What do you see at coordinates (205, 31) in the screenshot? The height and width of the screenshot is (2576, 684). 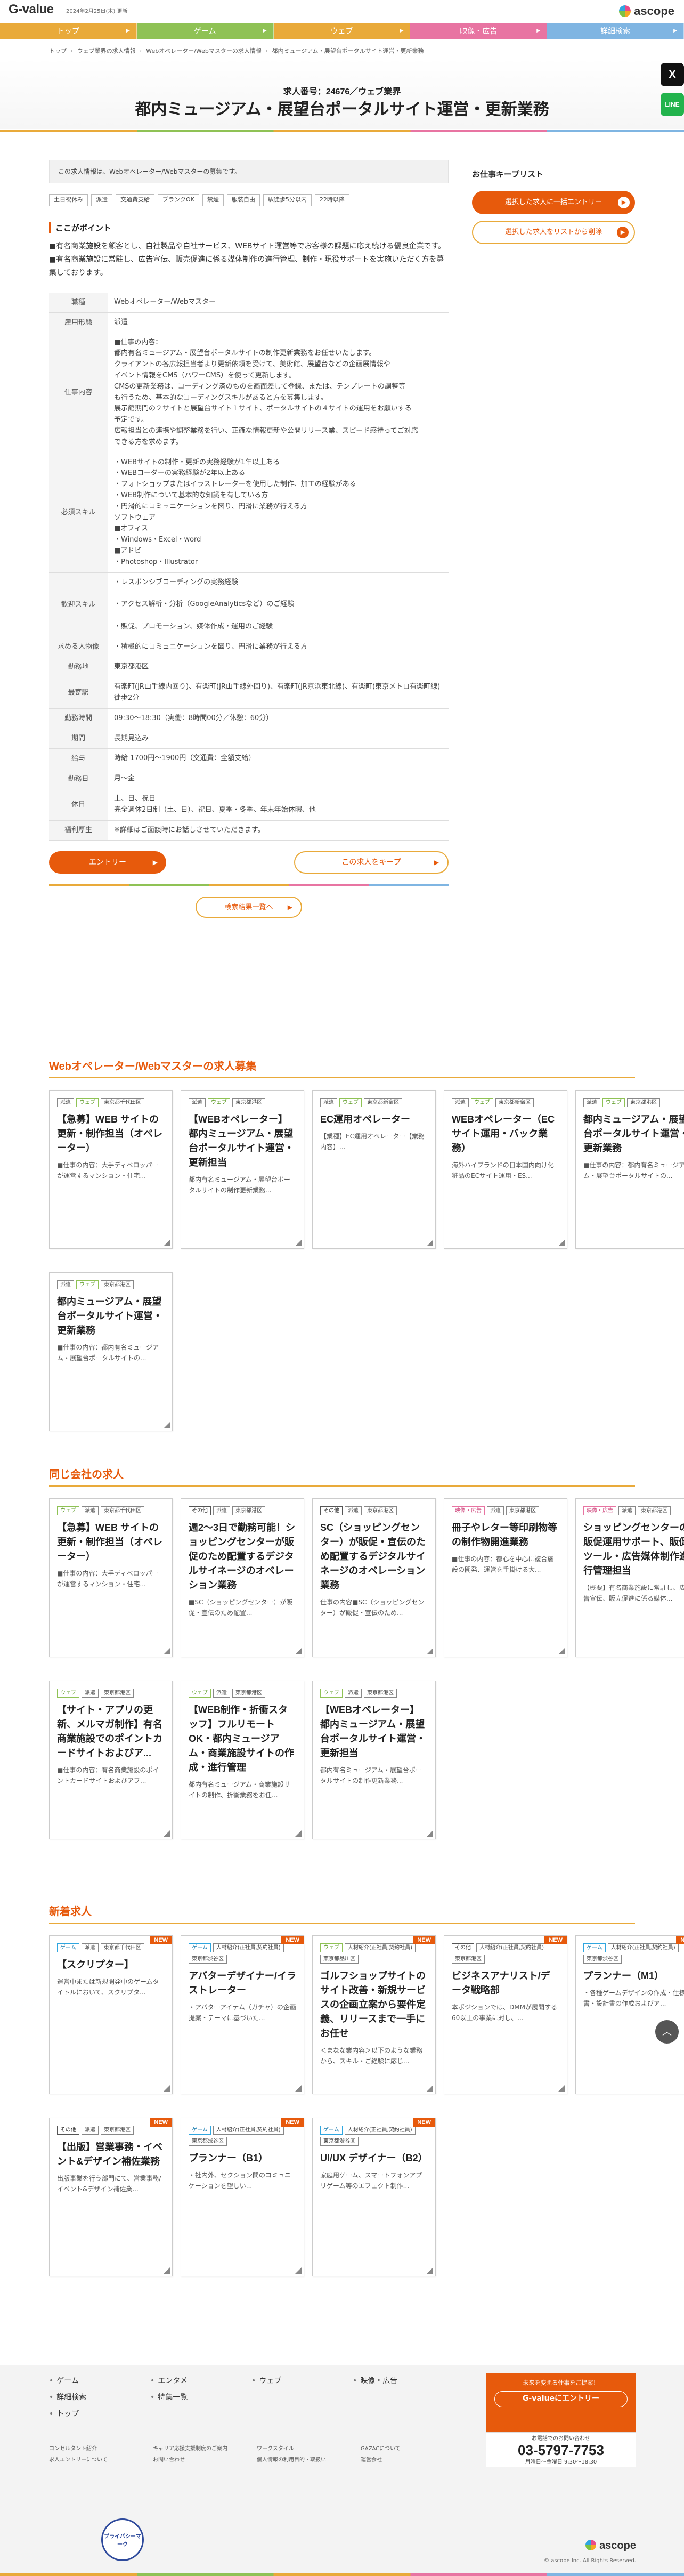 I see `nav-game: ゲーム ▶` at bounding box center [205, 31].